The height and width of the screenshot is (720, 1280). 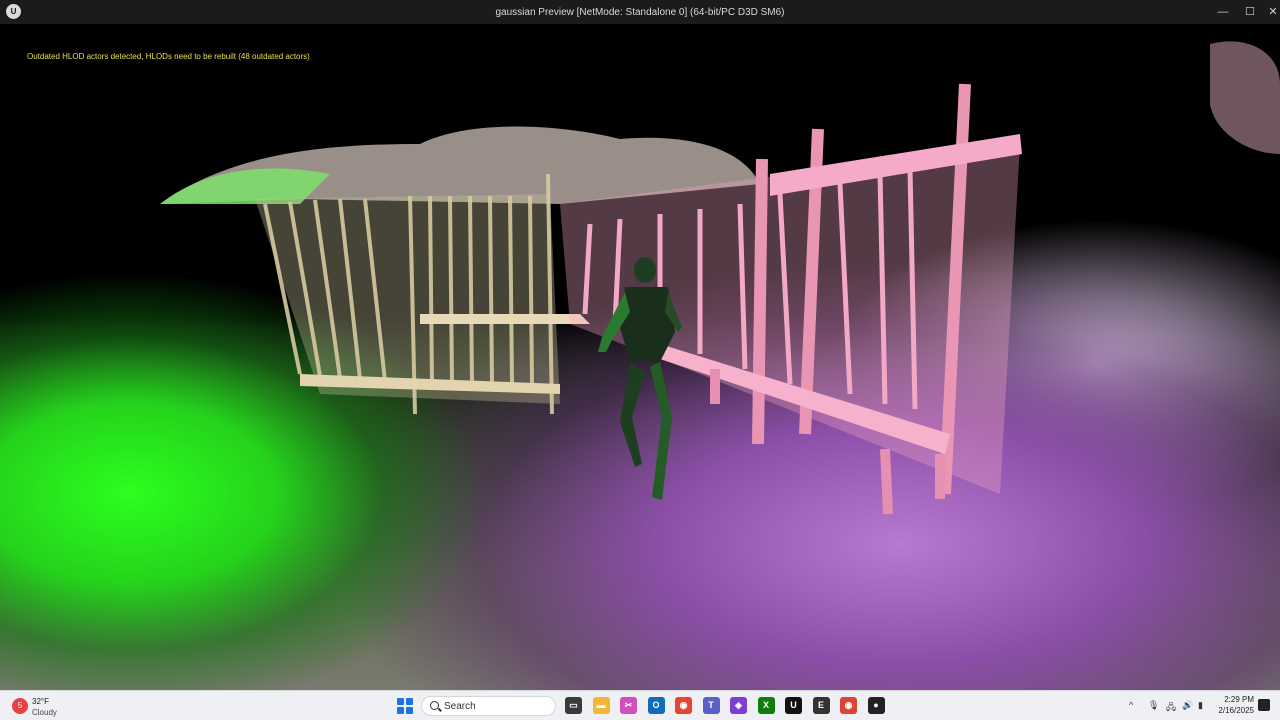 I want to click on search-icon, so click(x=434, y=705).